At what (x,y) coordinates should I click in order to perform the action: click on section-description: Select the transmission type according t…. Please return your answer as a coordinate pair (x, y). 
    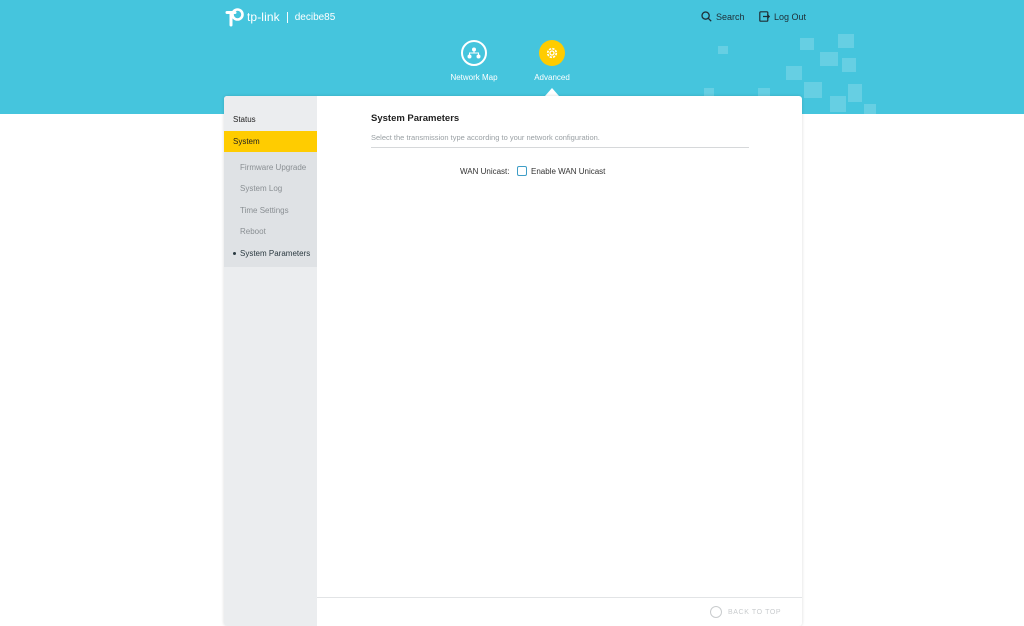
    Looking at the image, I should click on (485, 137).